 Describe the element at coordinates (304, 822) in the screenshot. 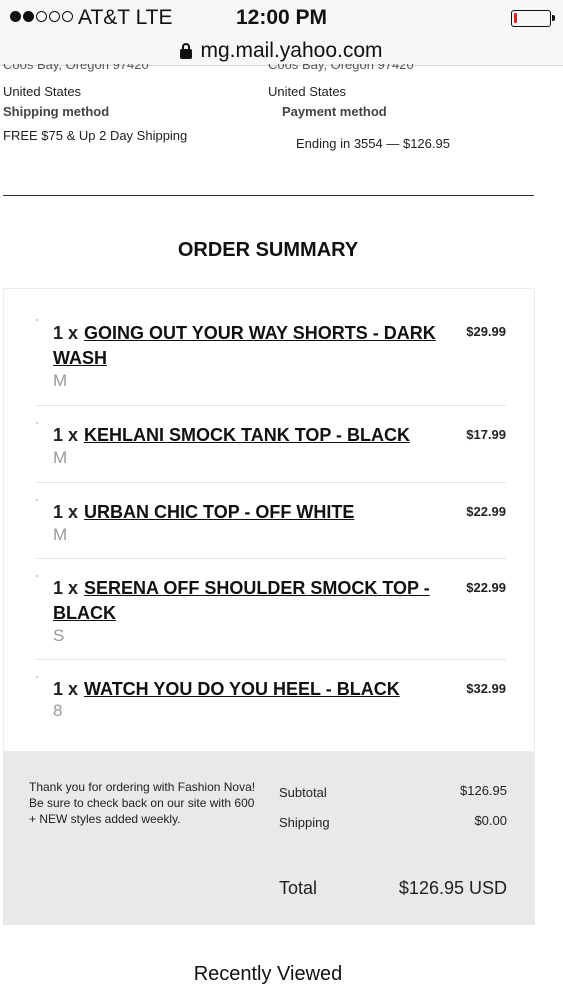

I see `shipping-label: Shipping` at that location.